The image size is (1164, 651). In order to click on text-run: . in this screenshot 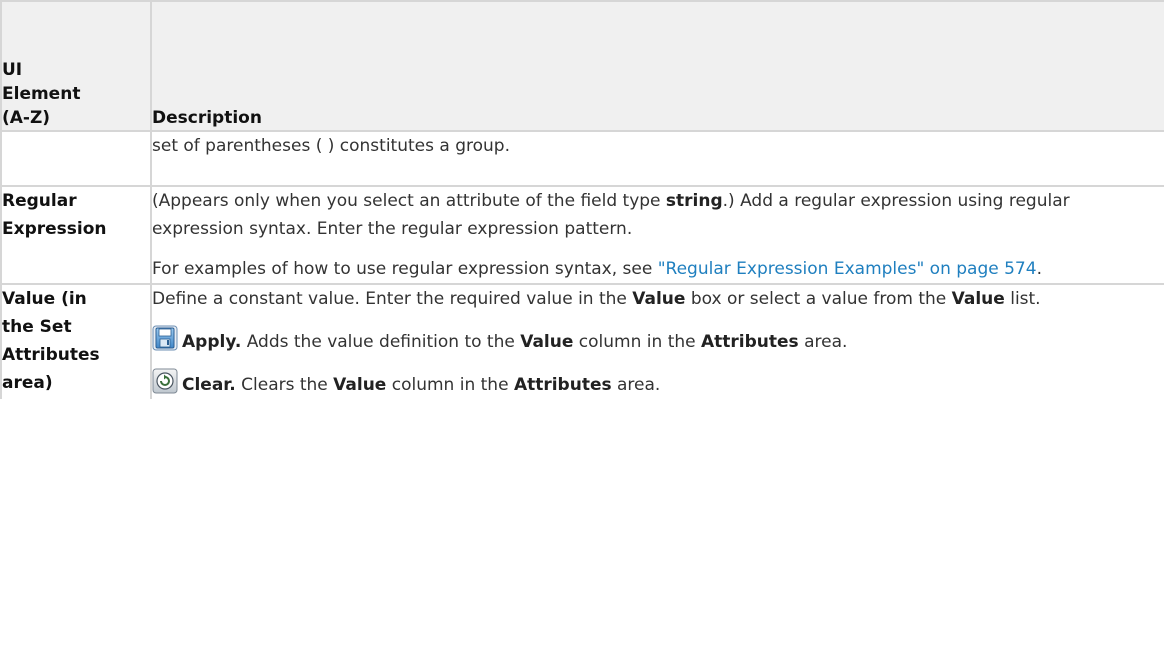, I will do `click(1039, 269)`.